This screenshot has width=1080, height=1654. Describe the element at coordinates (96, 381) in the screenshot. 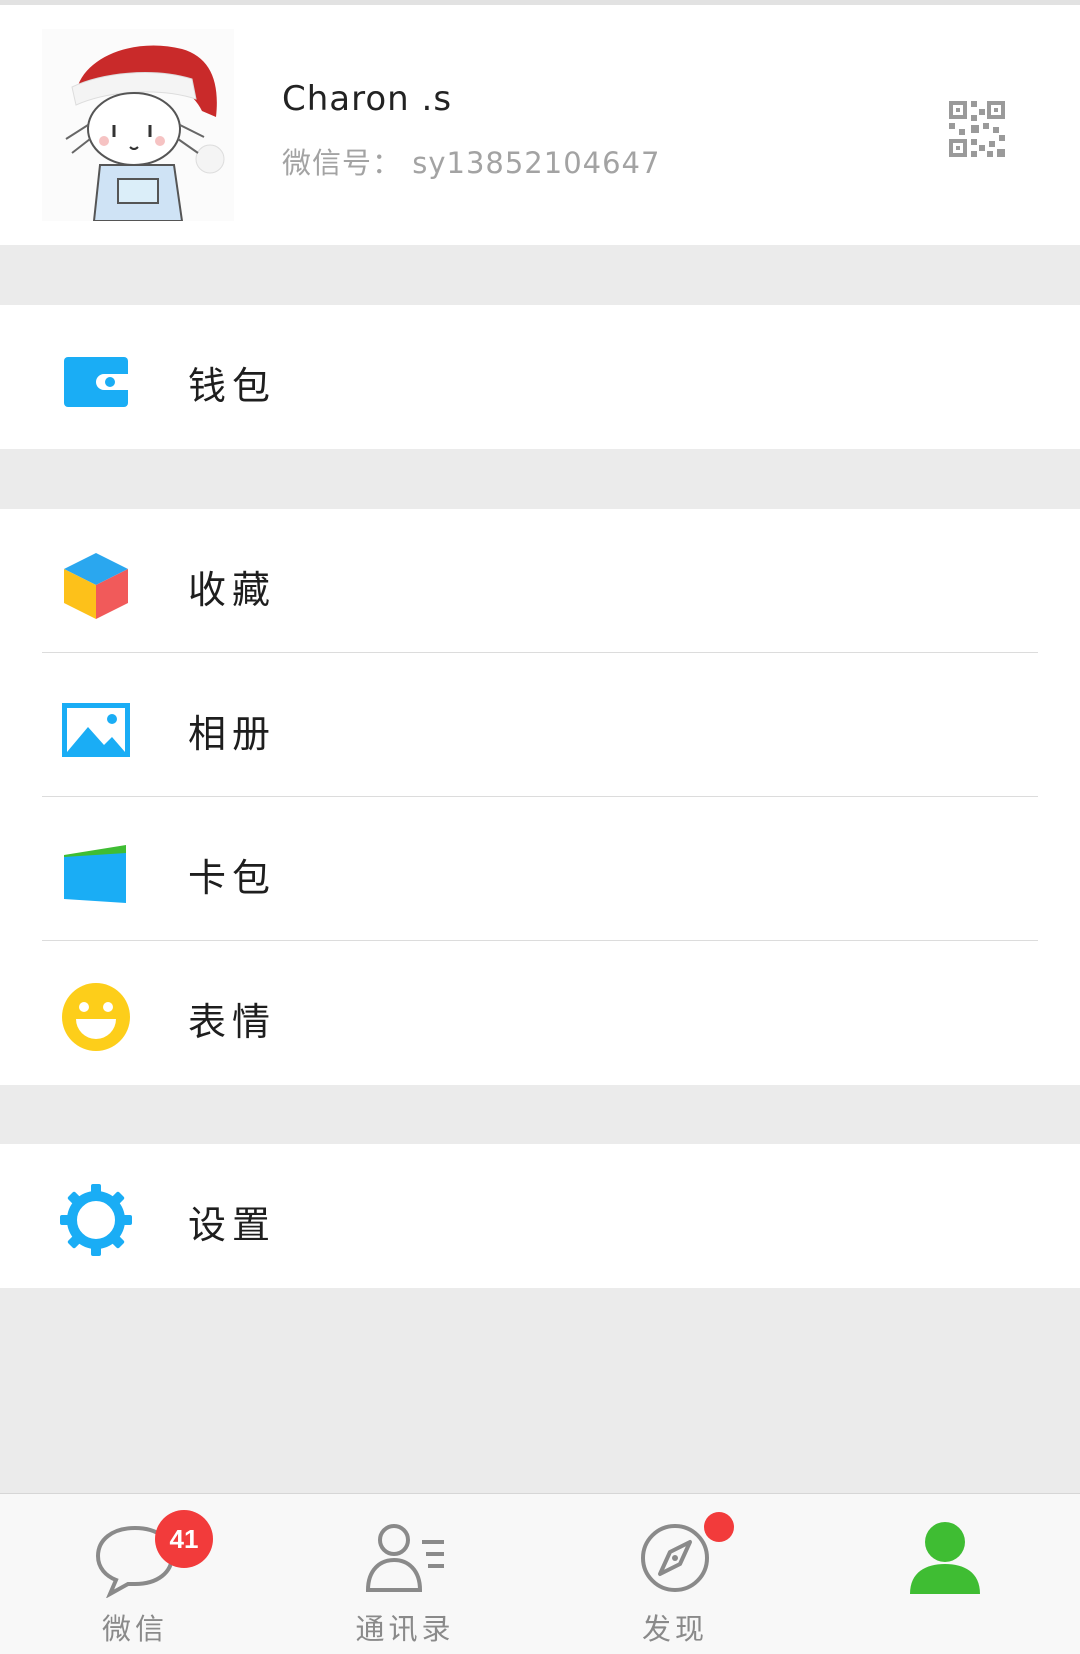

I see `wallet-icon` at that location.